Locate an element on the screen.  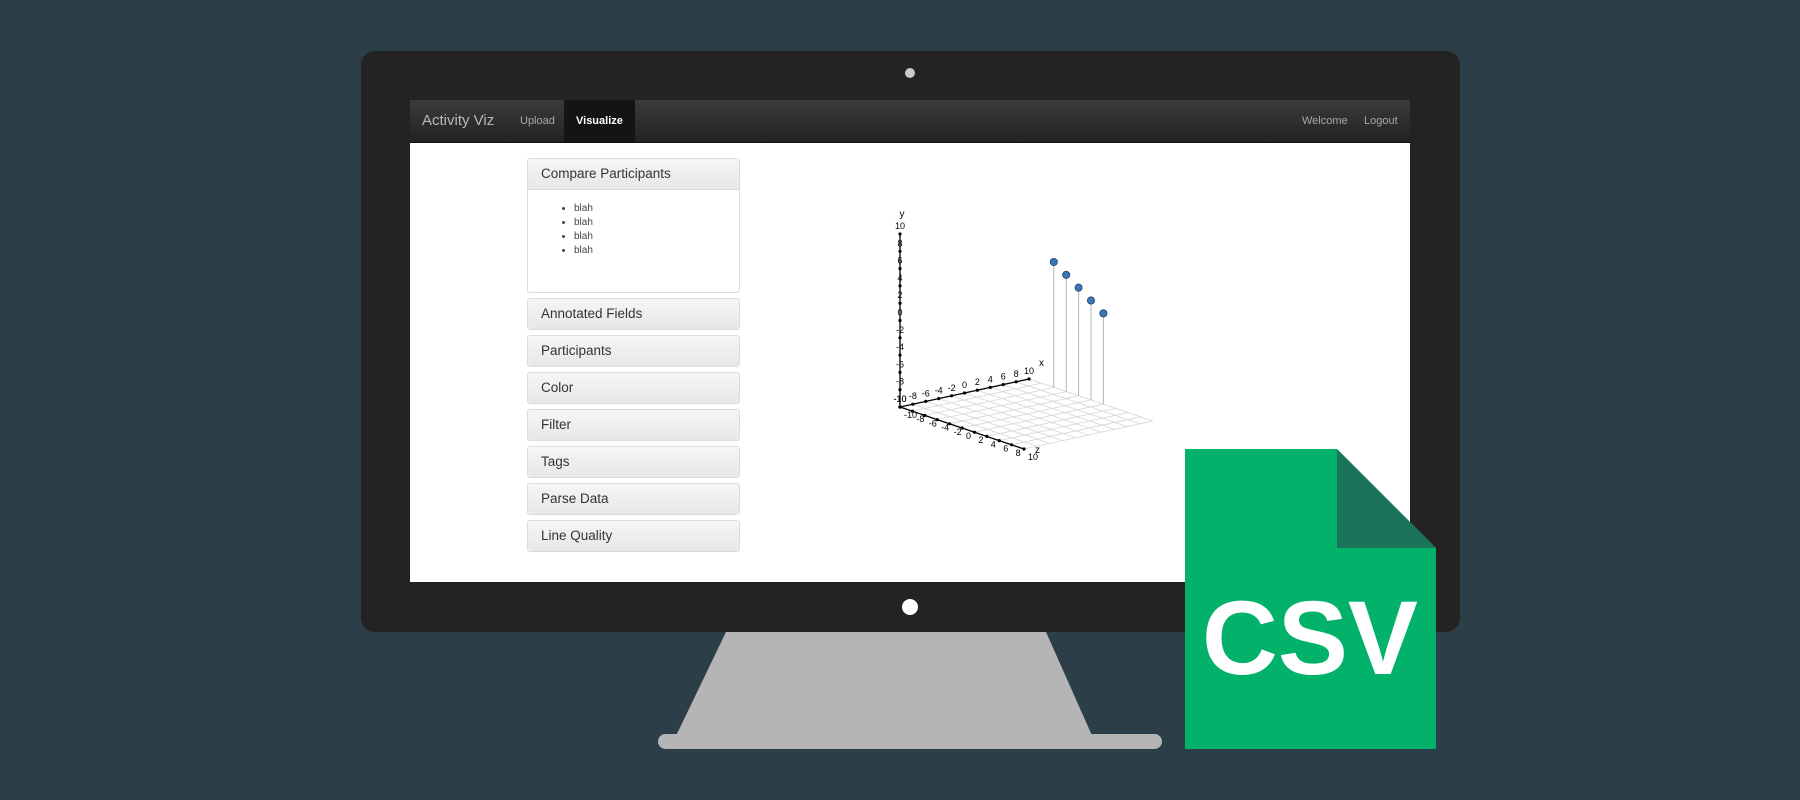
z-tick-label: 0 is located at coordinates (968, 436).